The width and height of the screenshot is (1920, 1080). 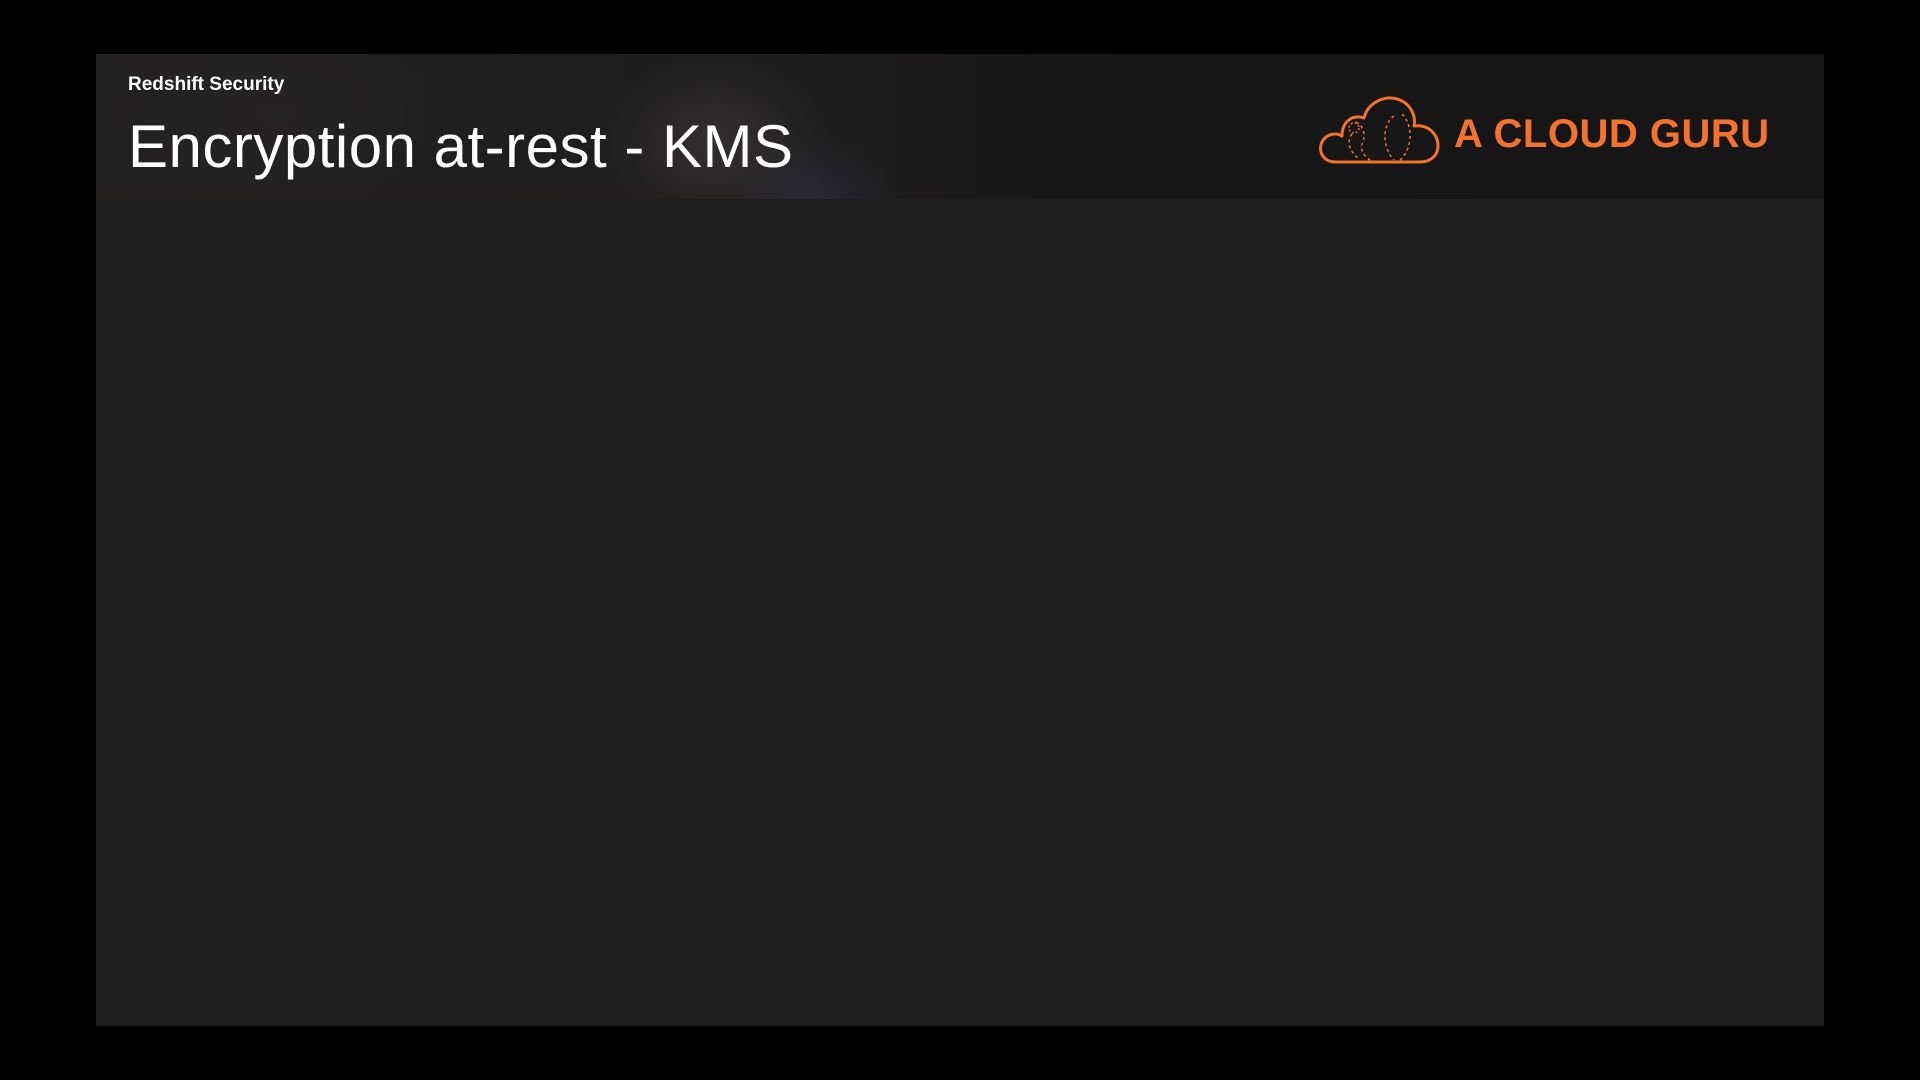 What do you see at coordinates (461, 146) in the screenshot?
I see `slide-title: Encryption at-rest - KMS` at bounding box center [461, 146].